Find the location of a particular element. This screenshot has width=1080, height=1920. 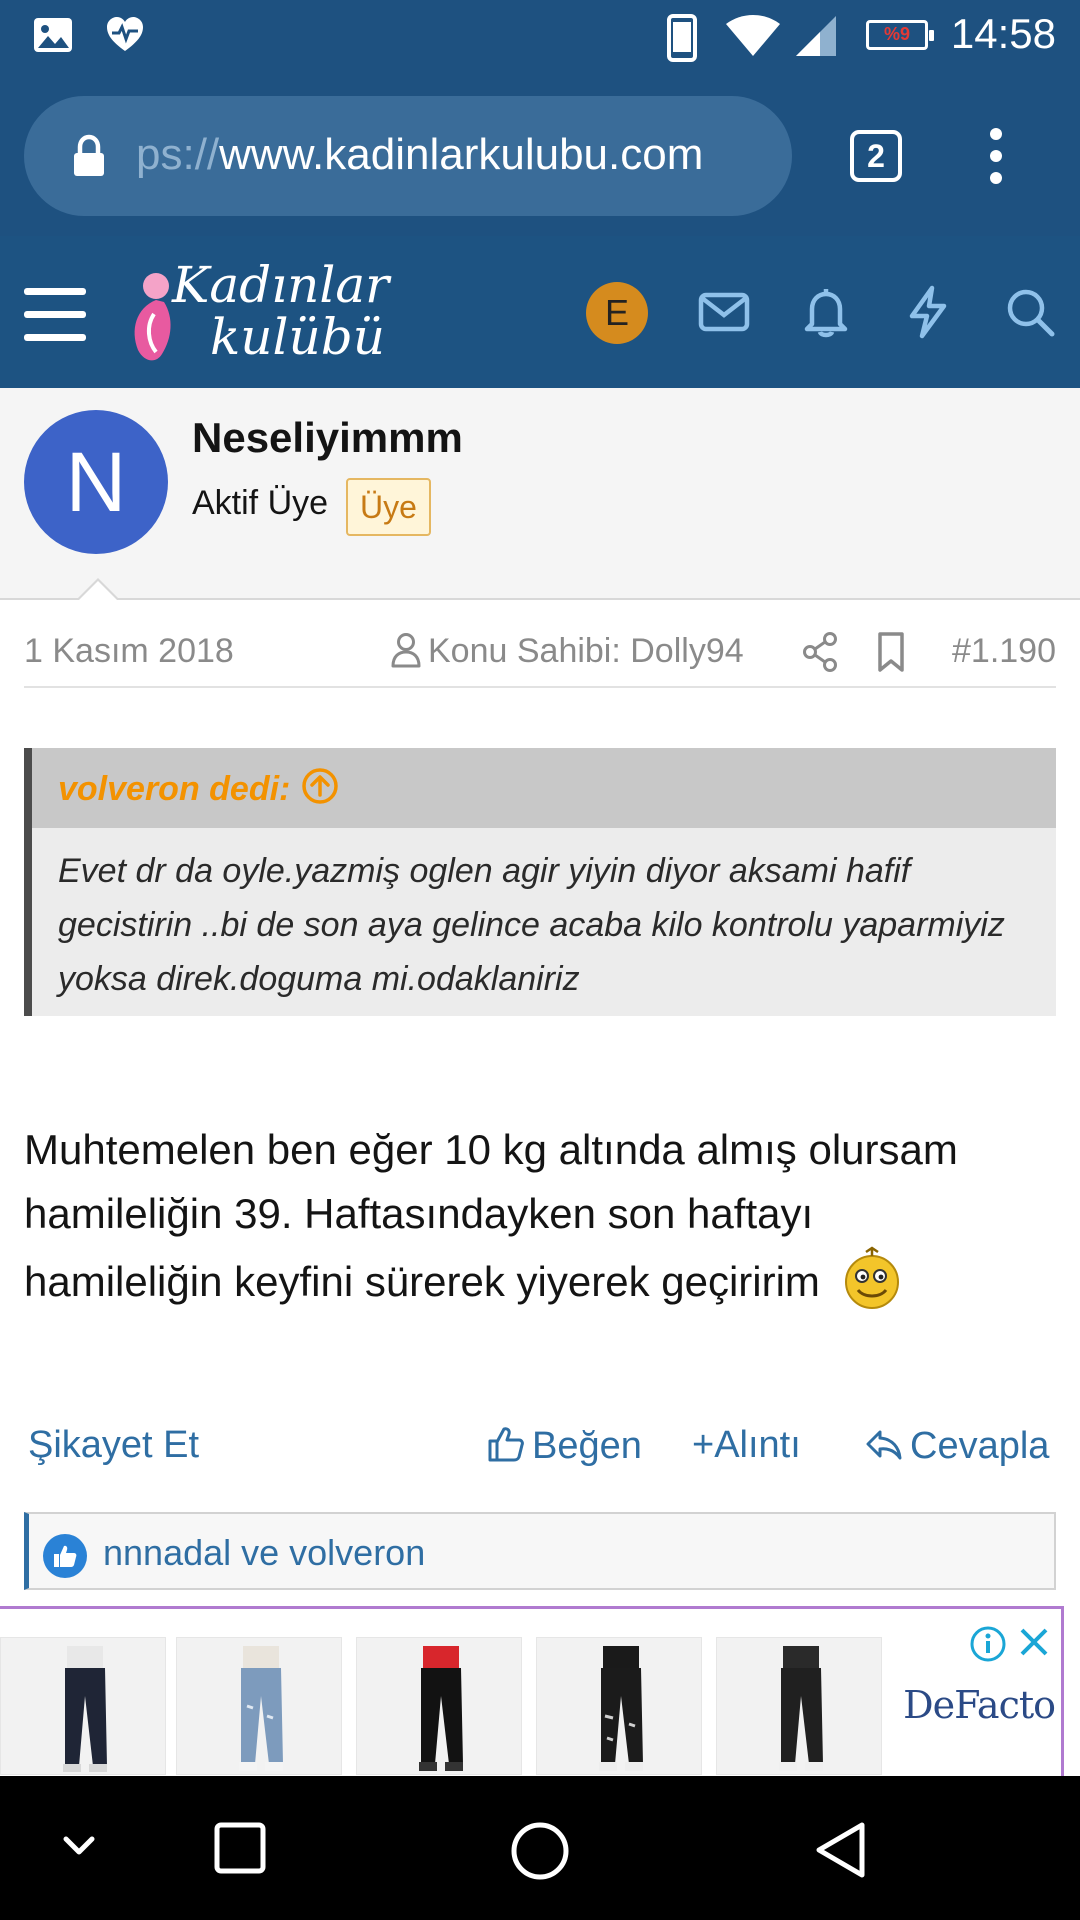

battery-icon: %9 is located at coordinates (900, 35).